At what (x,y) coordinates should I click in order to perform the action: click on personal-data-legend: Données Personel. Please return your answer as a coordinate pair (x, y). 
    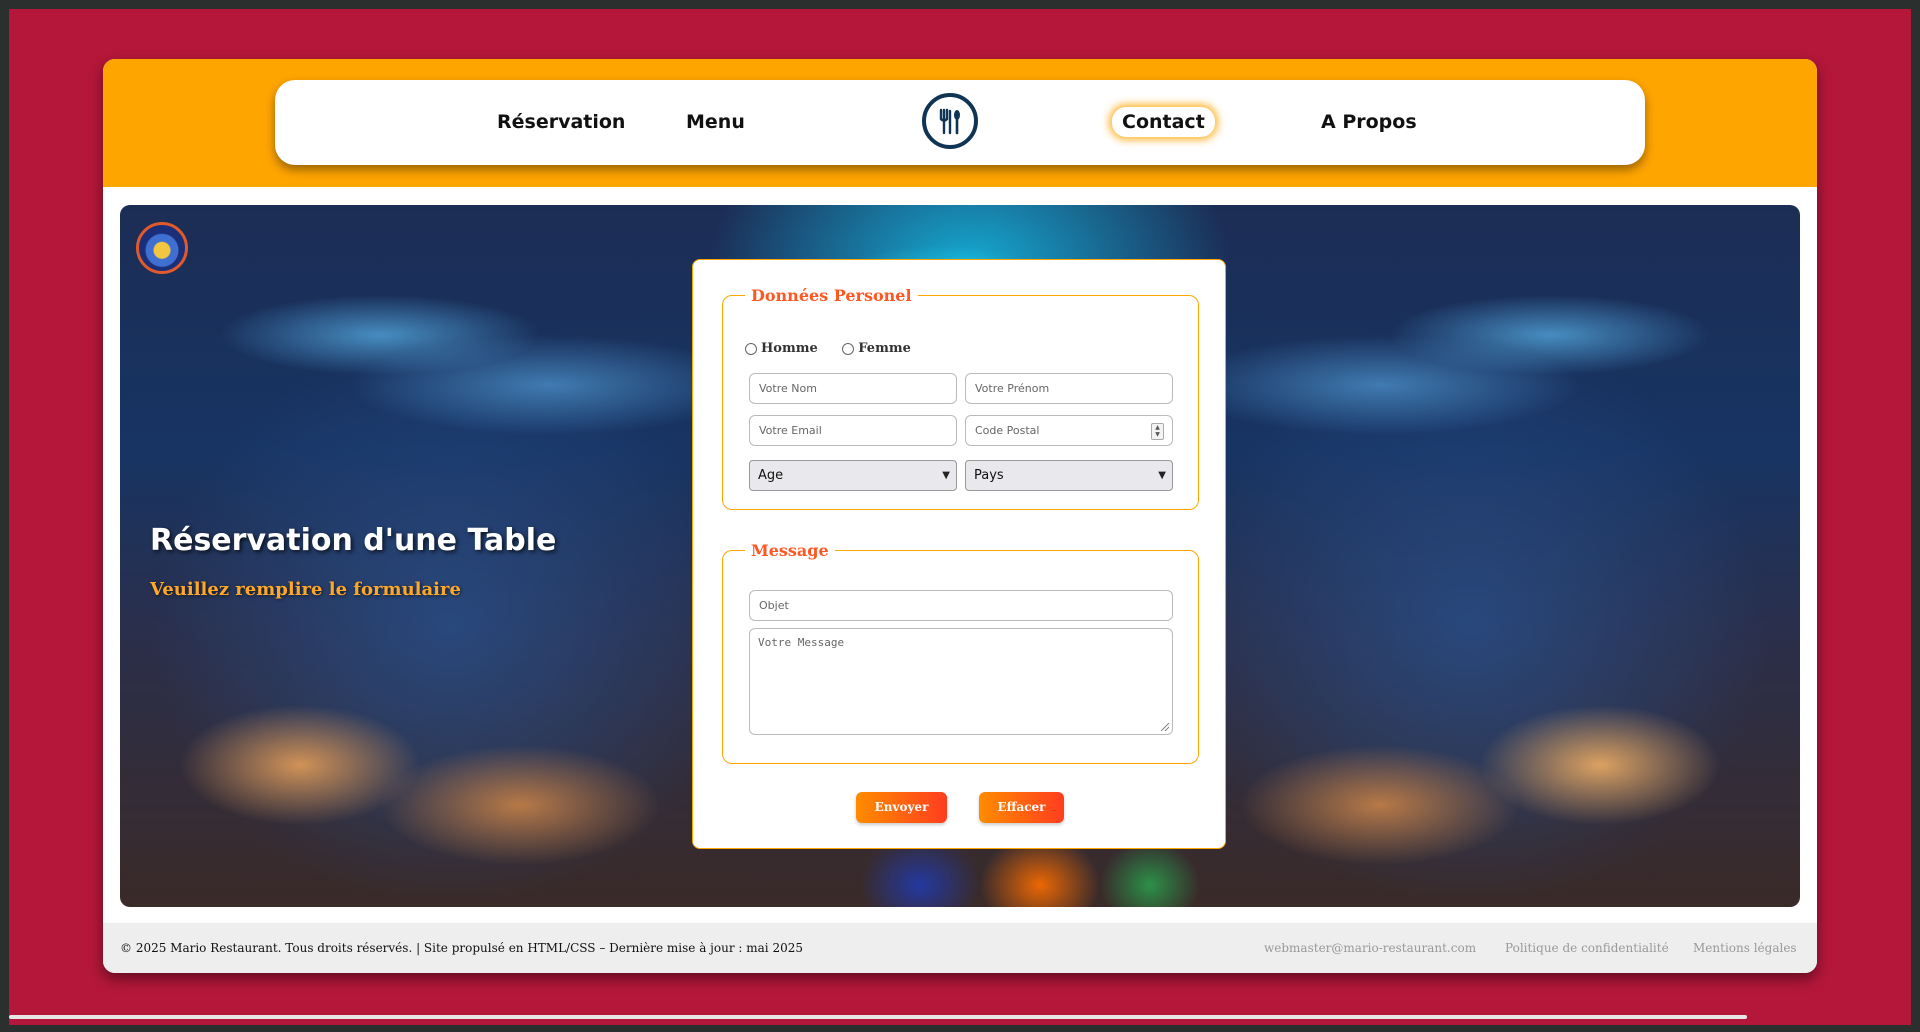
    Looking at the image, I should click on (831, 295).